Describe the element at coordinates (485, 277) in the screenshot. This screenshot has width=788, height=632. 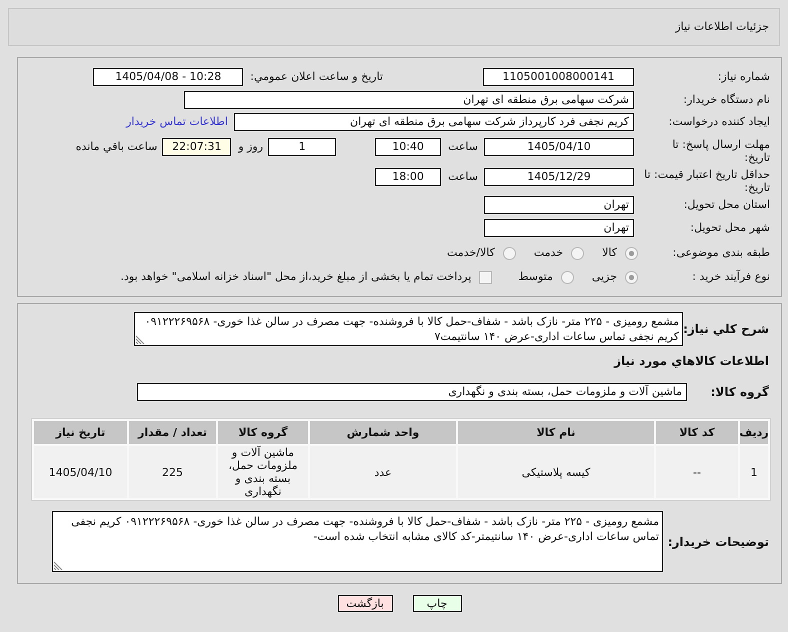
I see `checkbox` at that location.